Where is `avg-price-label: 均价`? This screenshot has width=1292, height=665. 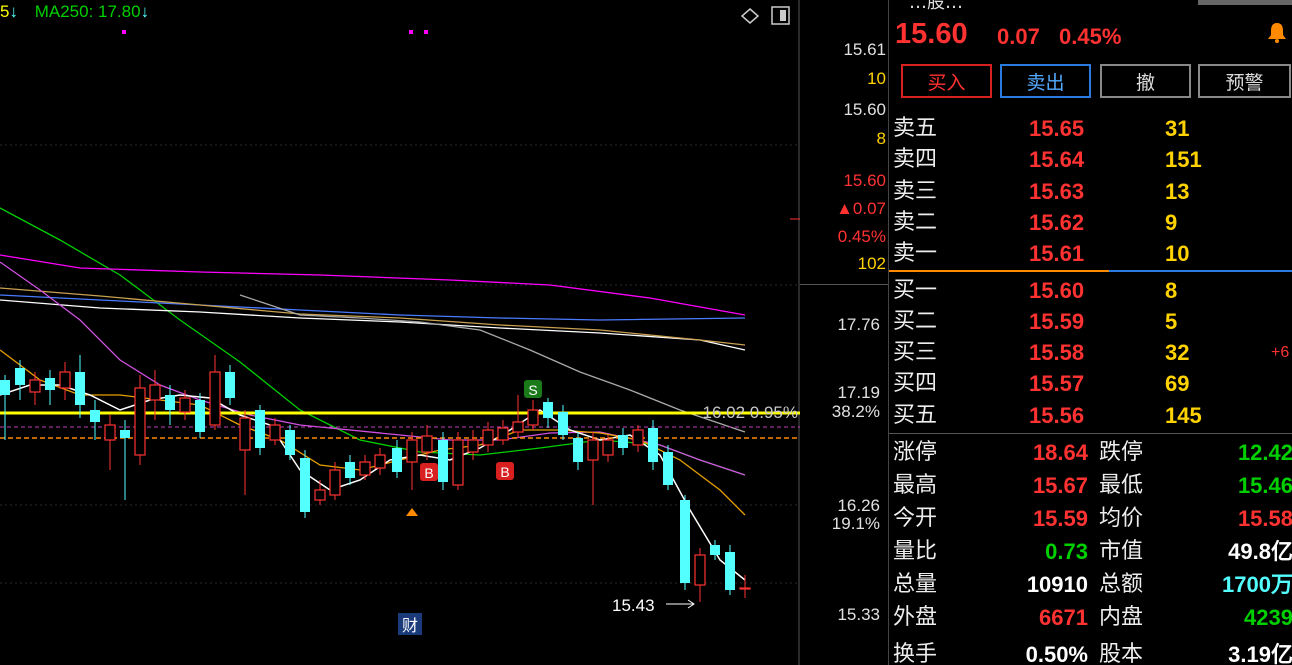 avg-price-label: 均价 is located at coordinates (1121, 518).